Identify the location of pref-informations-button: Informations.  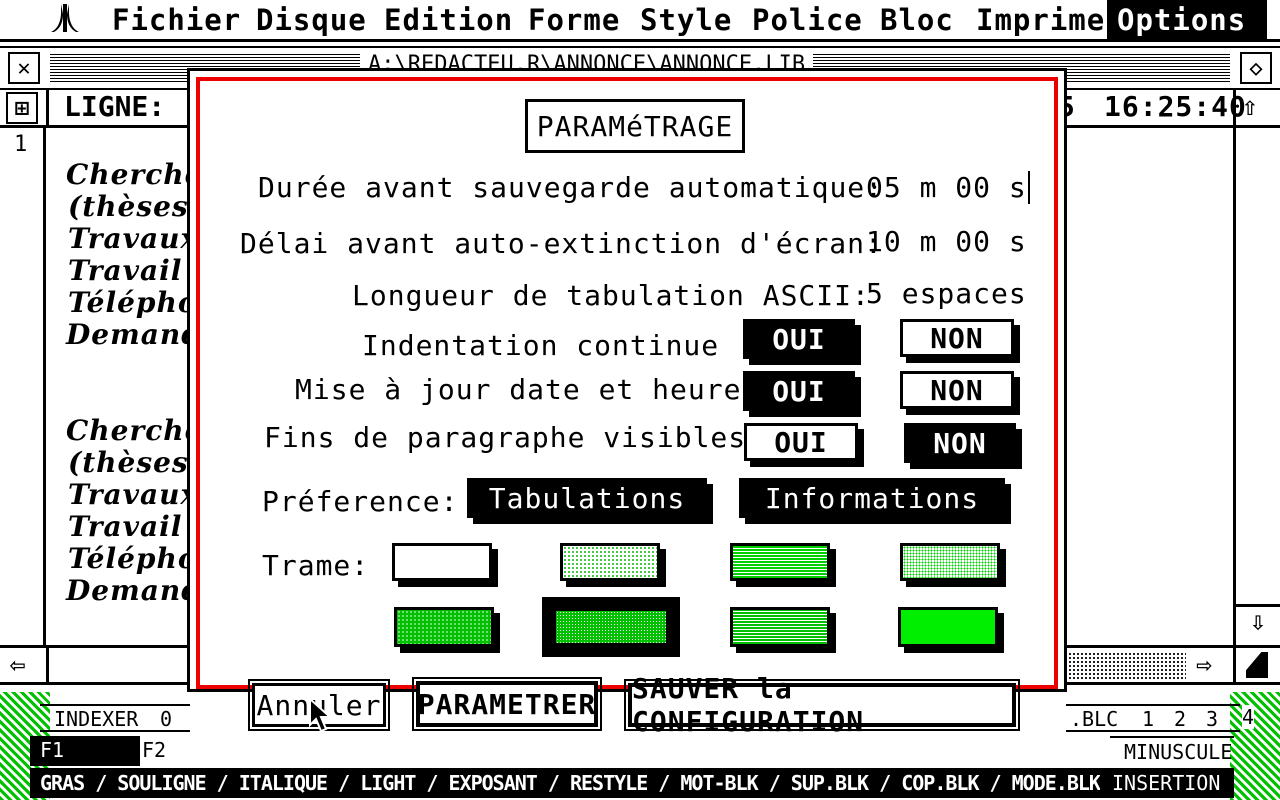
(872, 498).